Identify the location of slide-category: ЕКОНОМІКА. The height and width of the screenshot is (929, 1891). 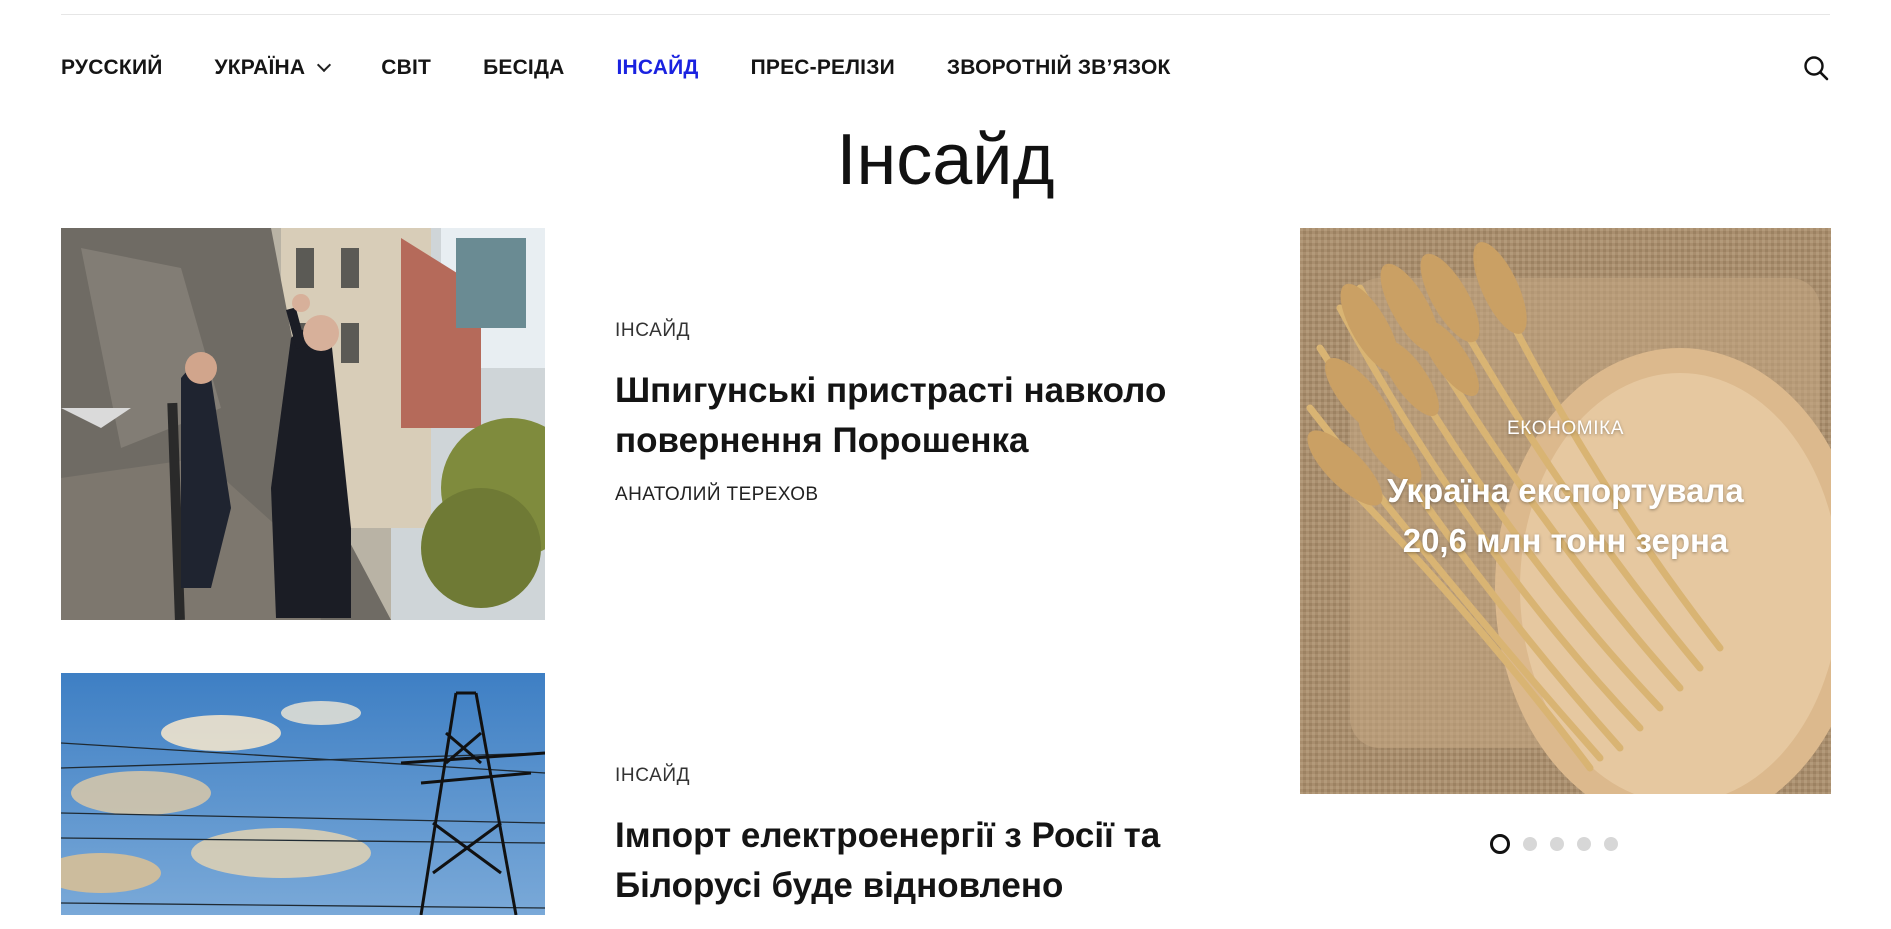
(1565, 429).